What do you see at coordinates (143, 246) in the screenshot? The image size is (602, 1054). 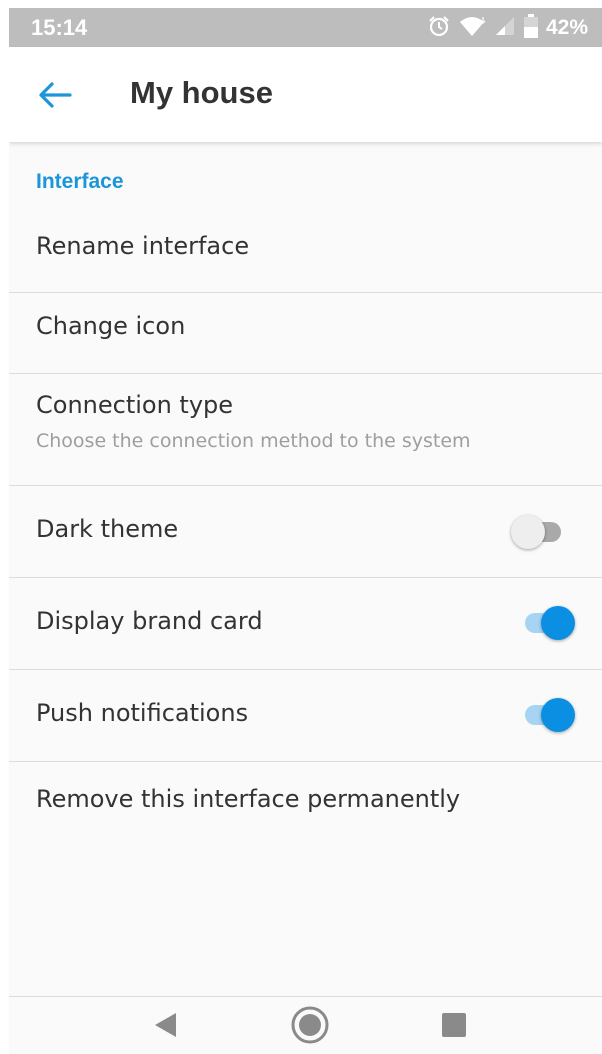 I see `rename-interface-label: Rename interface` at bounding box center [143, 246].